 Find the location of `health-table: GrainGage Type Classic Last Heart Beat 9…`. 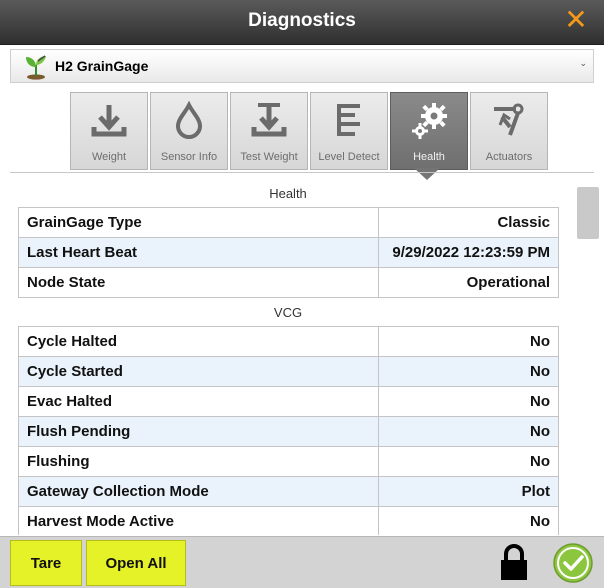

health-table: GrainGage Type Classic Last Heart Beat 9… is located at coordinates (288, 252).